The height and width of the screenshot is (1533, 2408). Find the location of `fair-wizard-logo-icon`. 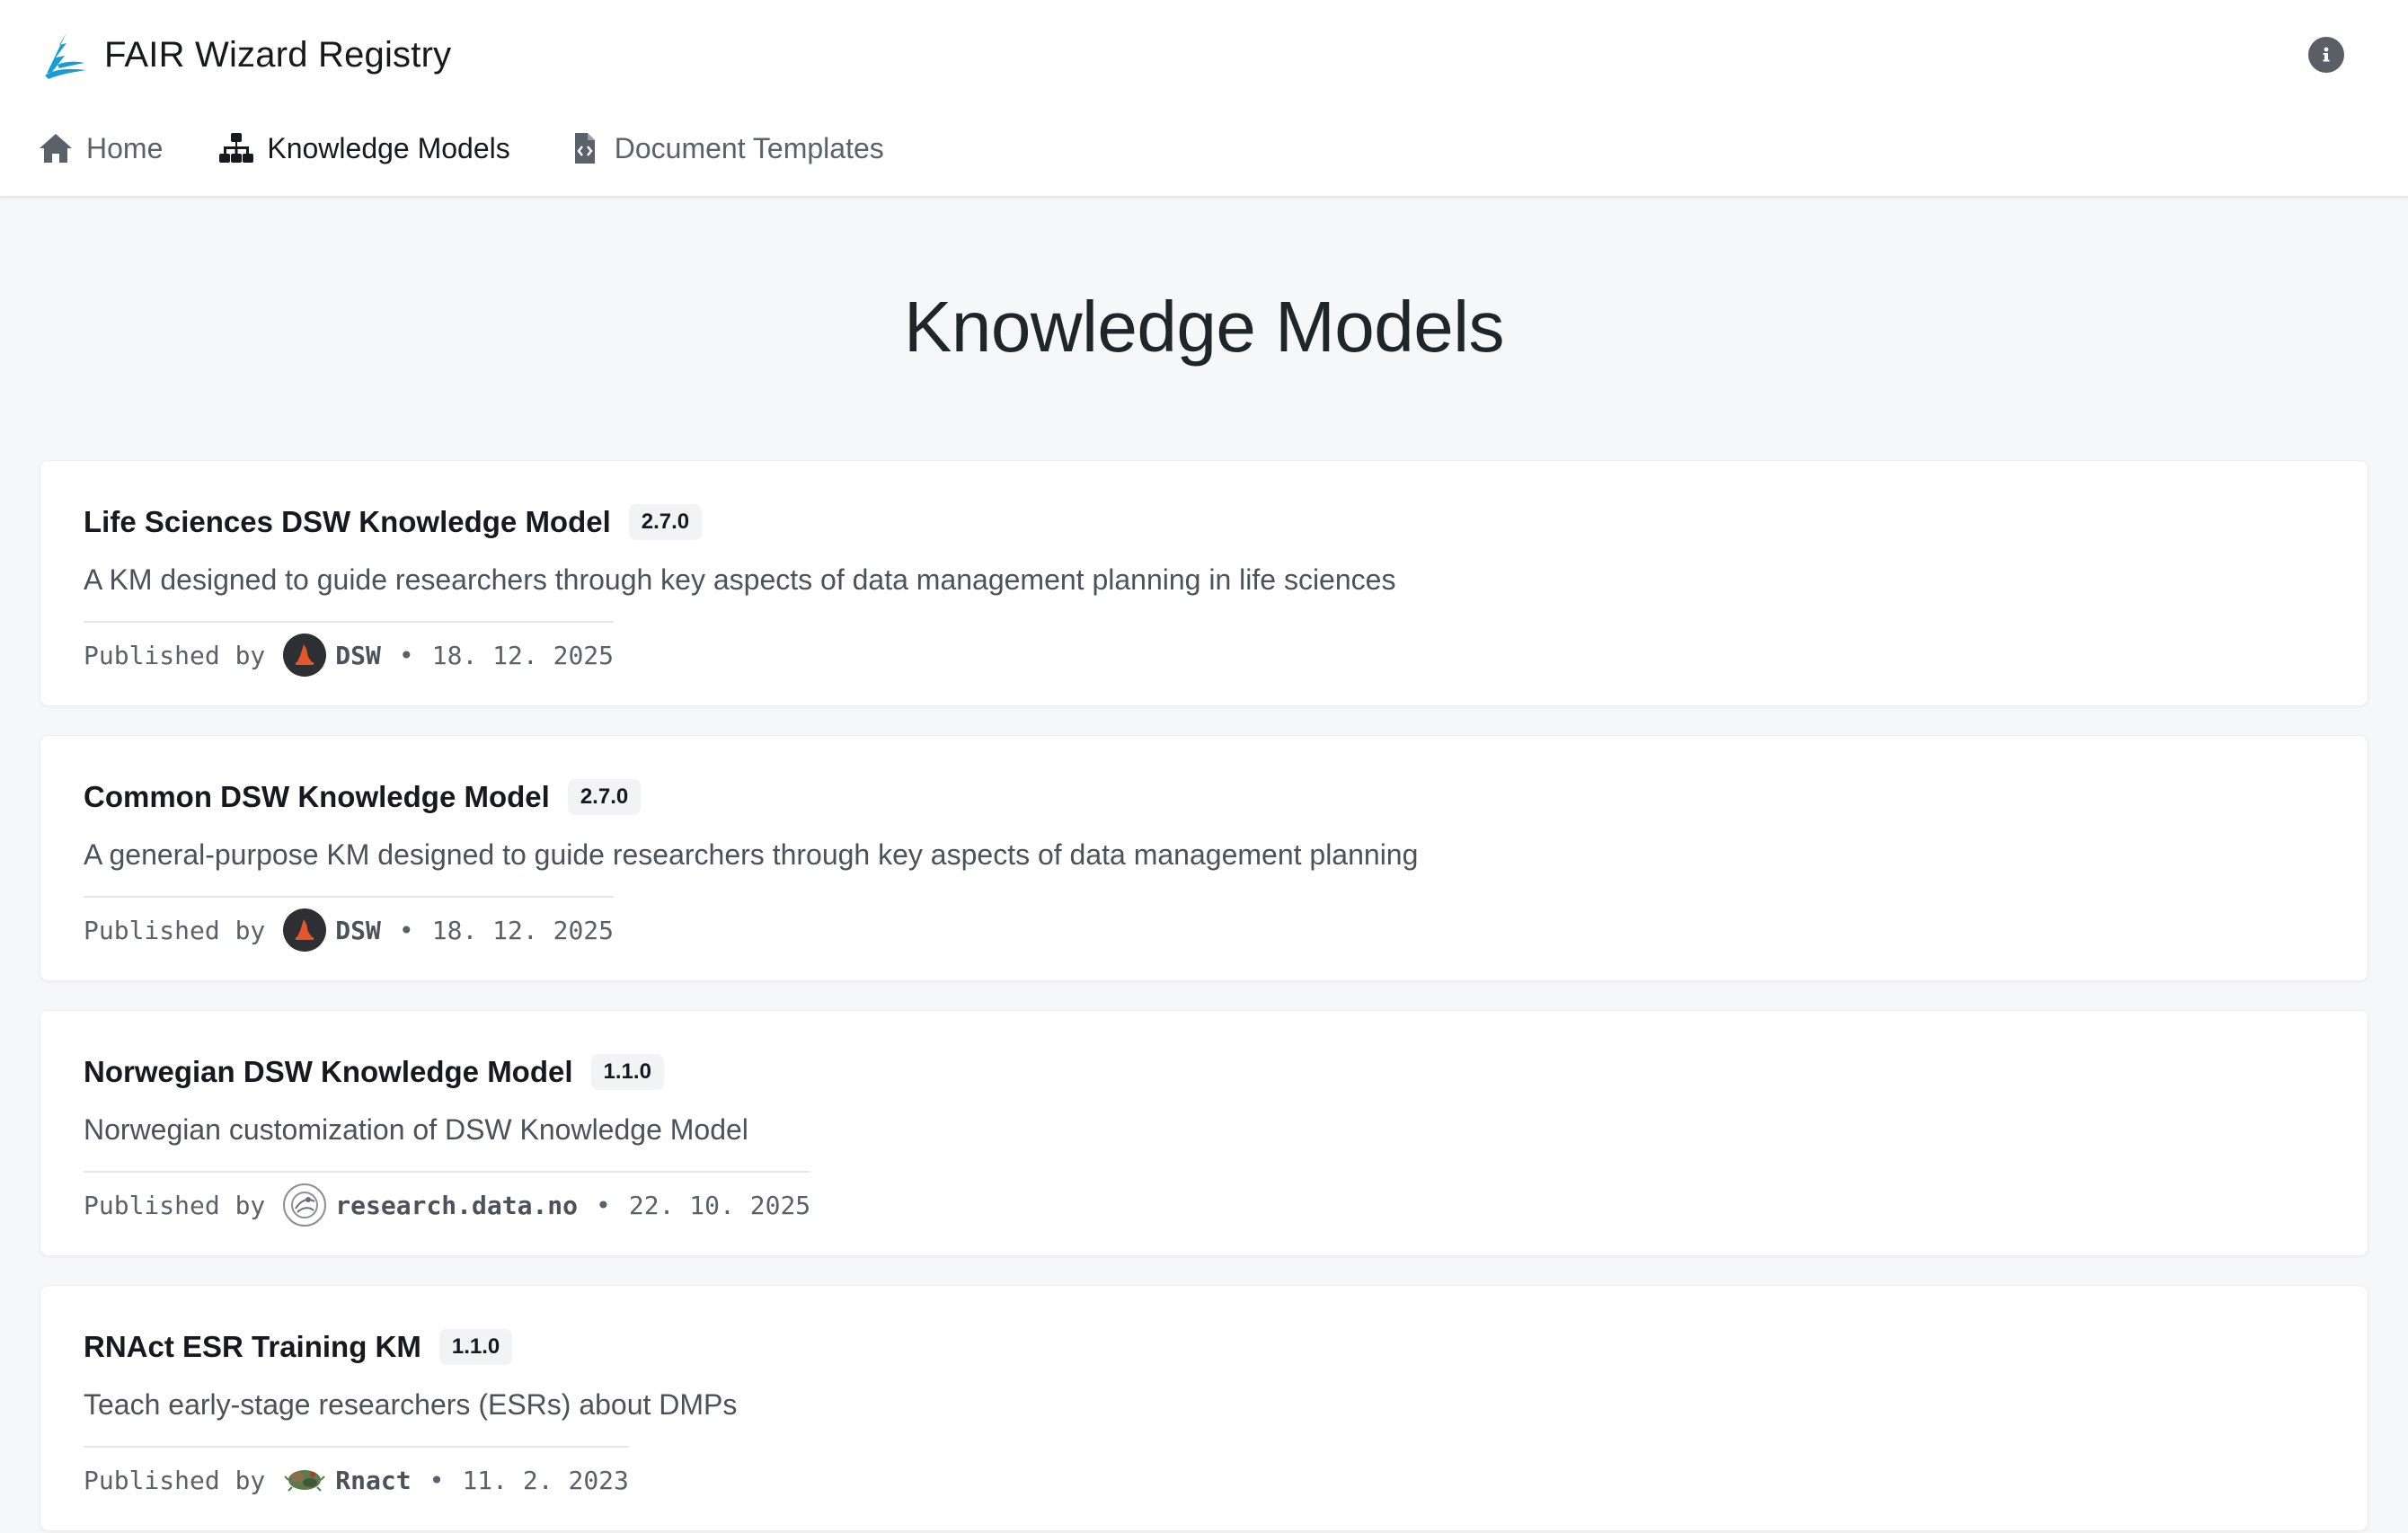

fair-wizard-logo-icon is located at coordinates (65, 55).